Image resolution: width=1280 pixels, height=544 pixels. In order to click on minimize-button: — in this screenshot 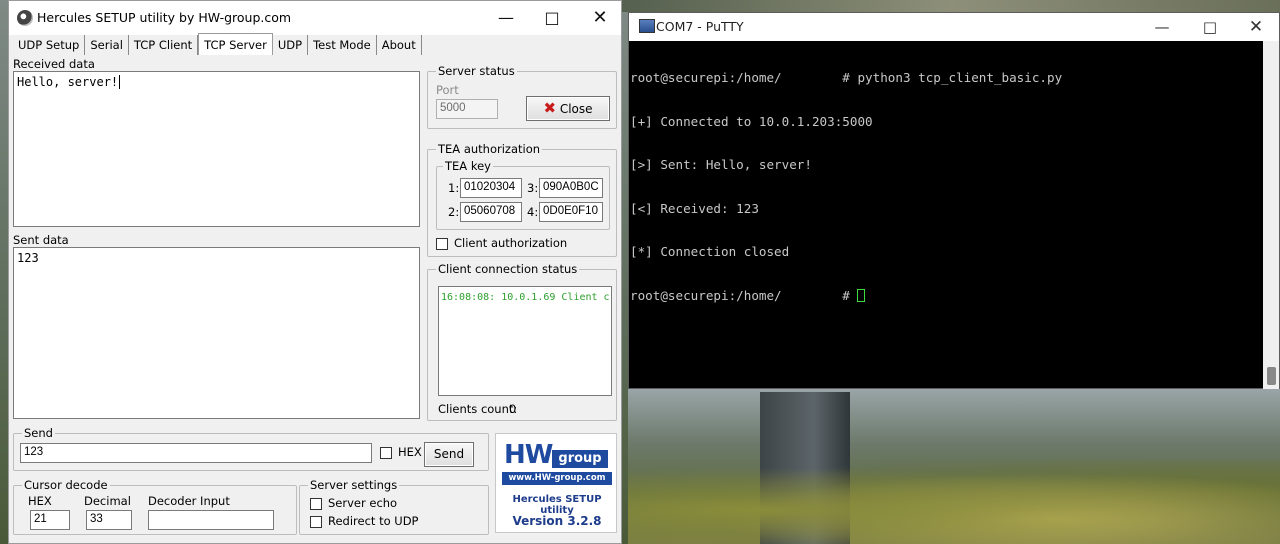, I will do `click(506, 18)`.